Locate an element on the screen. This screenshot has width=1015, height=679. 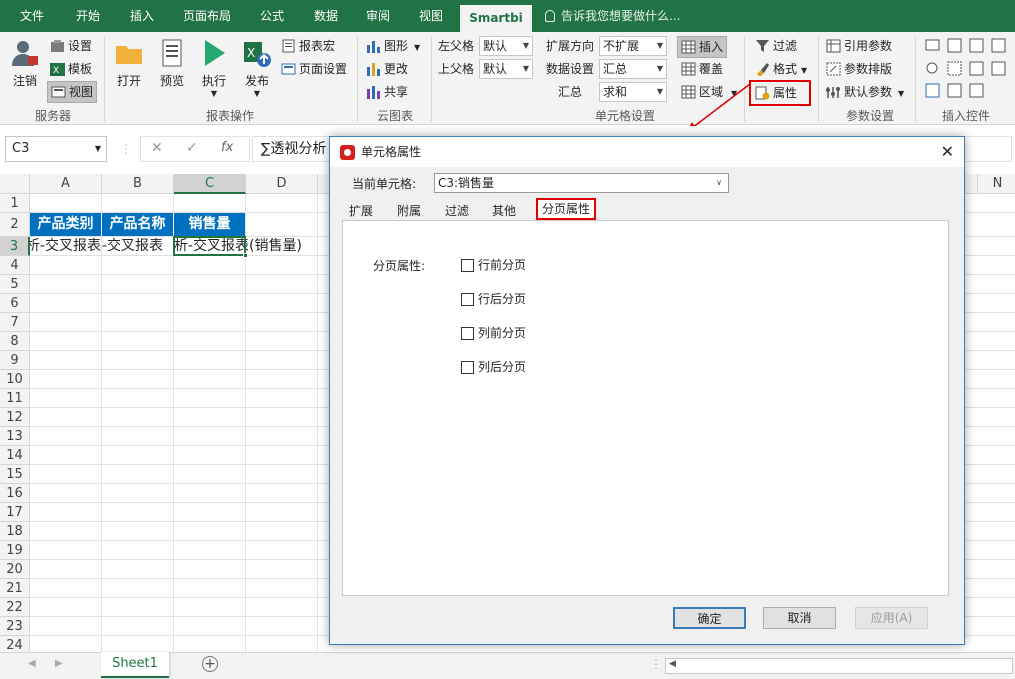
col-header-c: C is located at coordinates (210, 184).